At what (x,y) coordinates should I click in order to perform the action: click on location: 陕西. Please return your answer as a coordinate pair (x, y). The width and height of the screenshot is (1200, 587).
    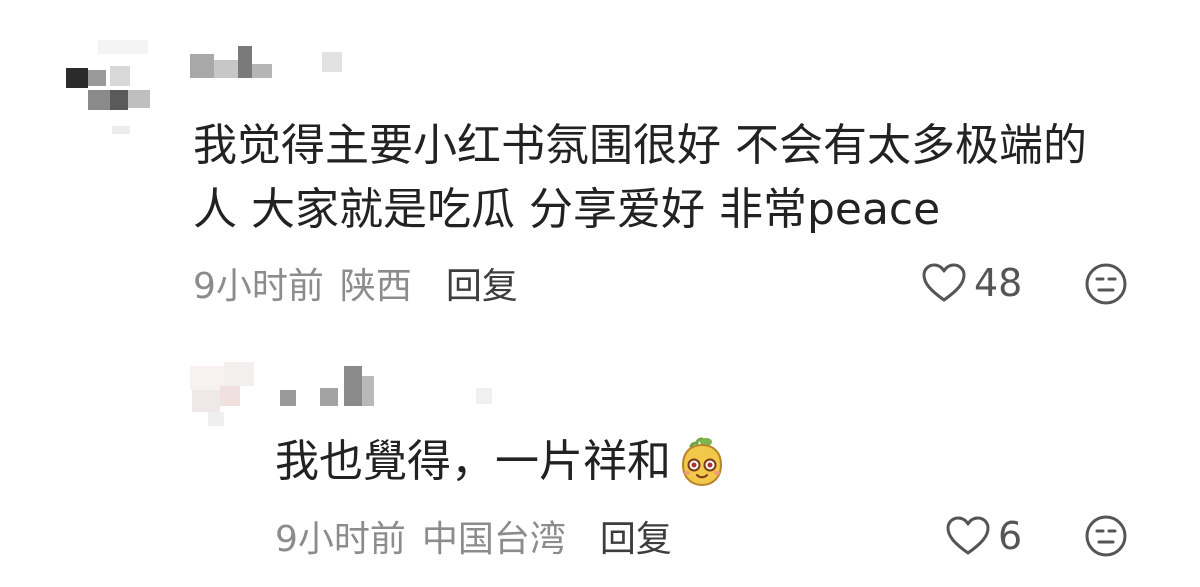
    Looking at the image, I should click on (375, 286).